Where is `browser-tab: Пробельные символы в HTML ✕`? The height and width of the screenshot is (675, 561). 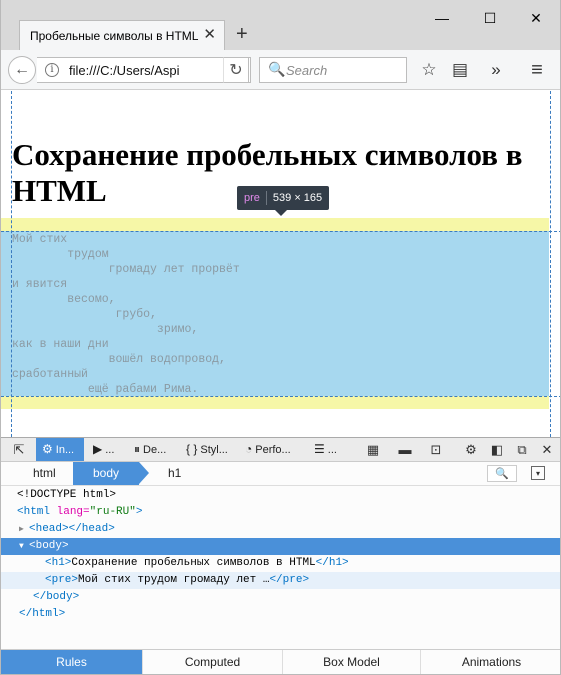
browser-tab: Пробельные символы в HTML ✕ is located at coordinates (122, 35).